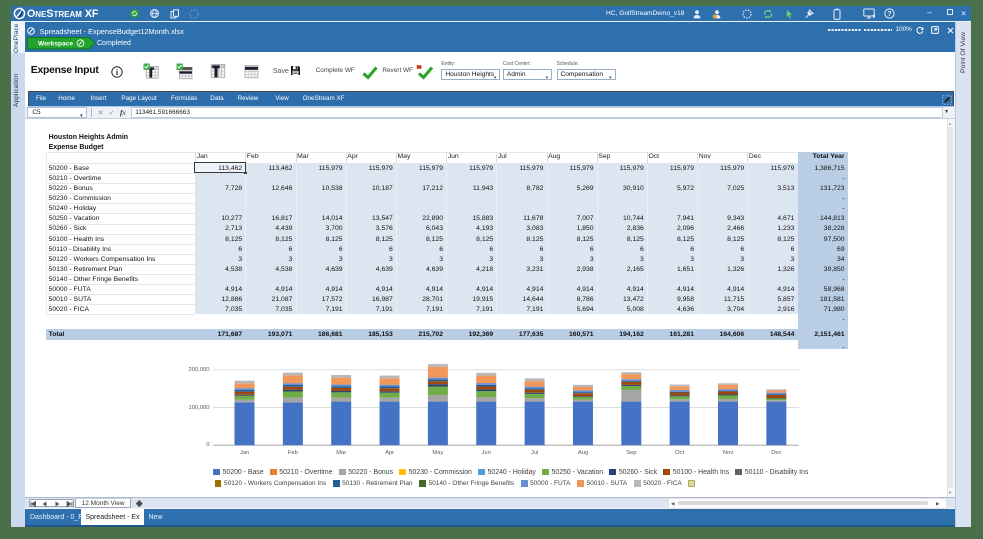  Describe the element at coordinates (116, 72) in the screenshot. I see `svg-text: i` at that location.